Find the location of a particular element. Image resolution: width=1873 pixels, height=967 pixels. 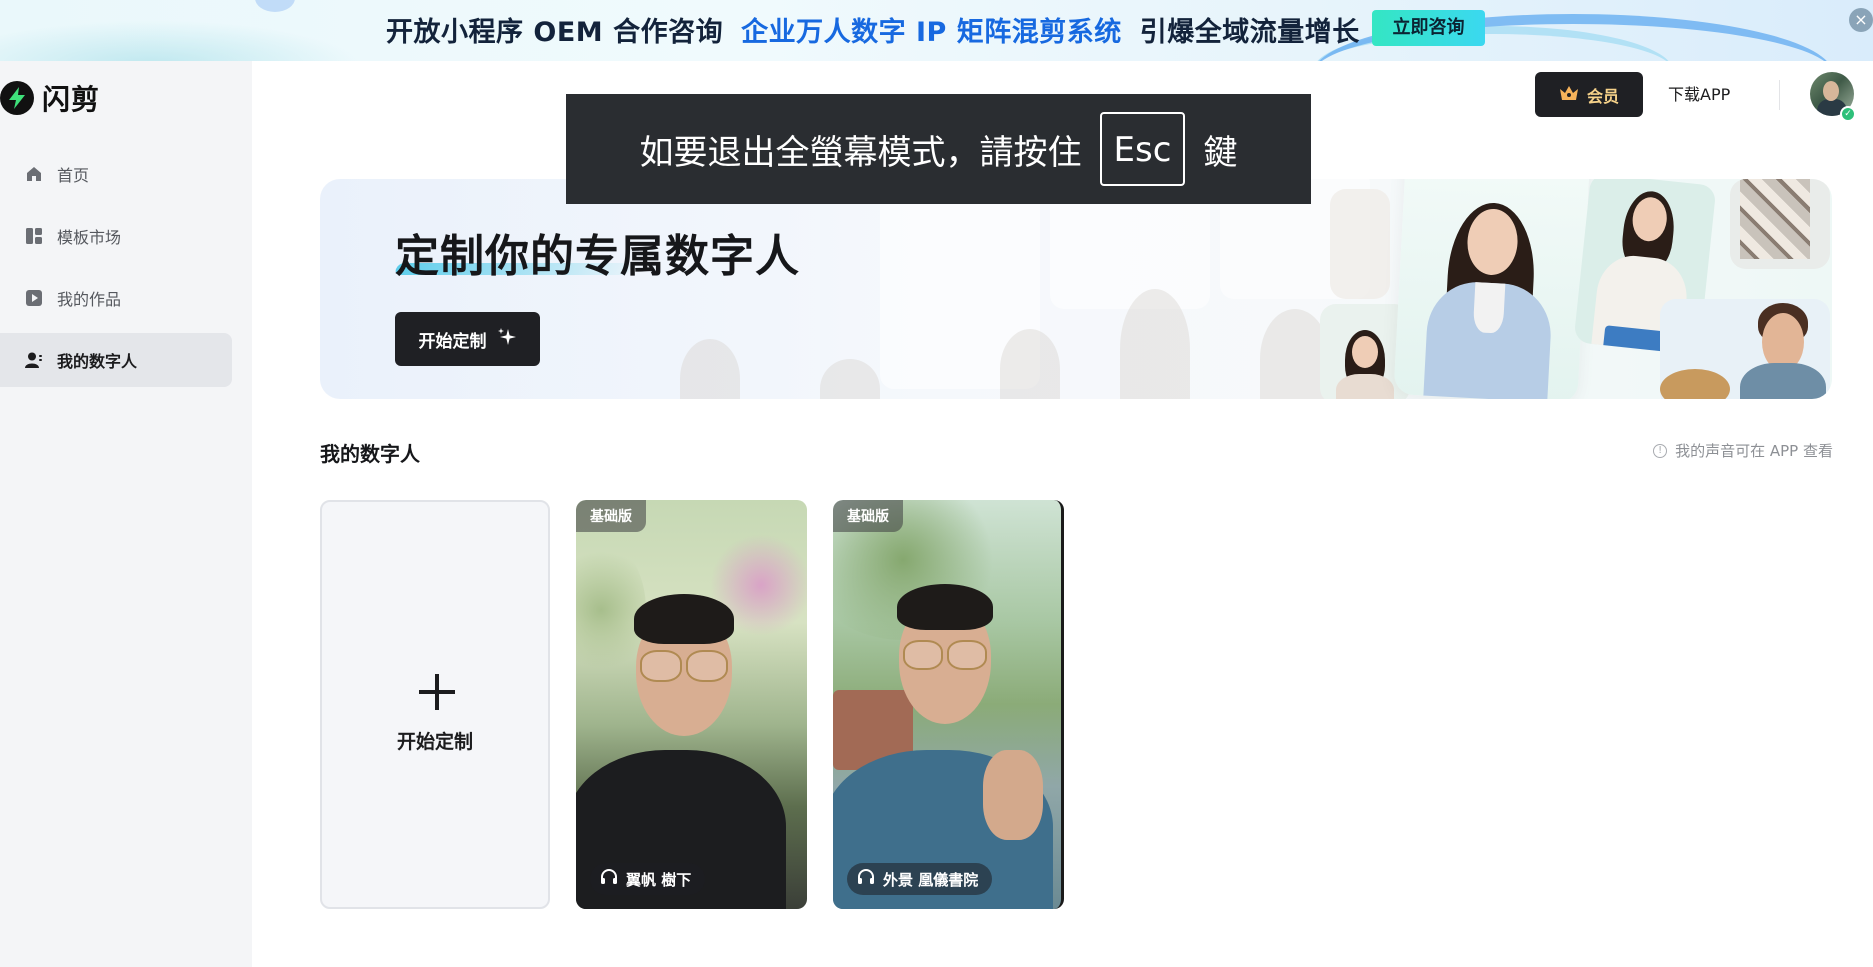

toast-text-after: 鍵 is located at coordinates (1220, 152).